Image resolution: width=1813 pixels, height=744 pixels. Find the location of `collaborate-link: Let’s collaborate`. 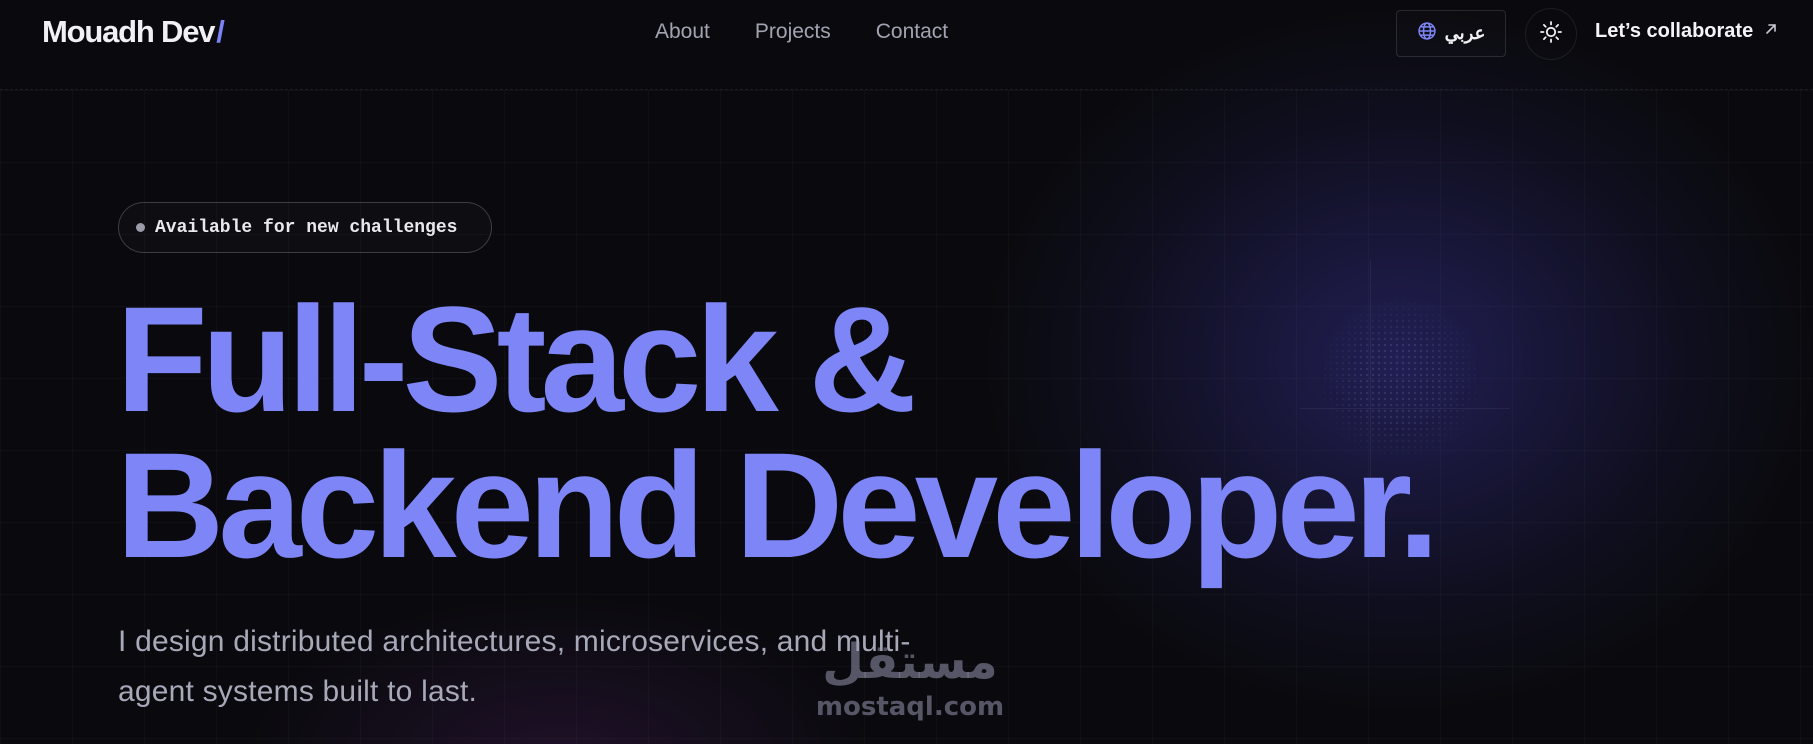

collaborate-link: Let’s collaborate is located at coordinates (1687, 31).